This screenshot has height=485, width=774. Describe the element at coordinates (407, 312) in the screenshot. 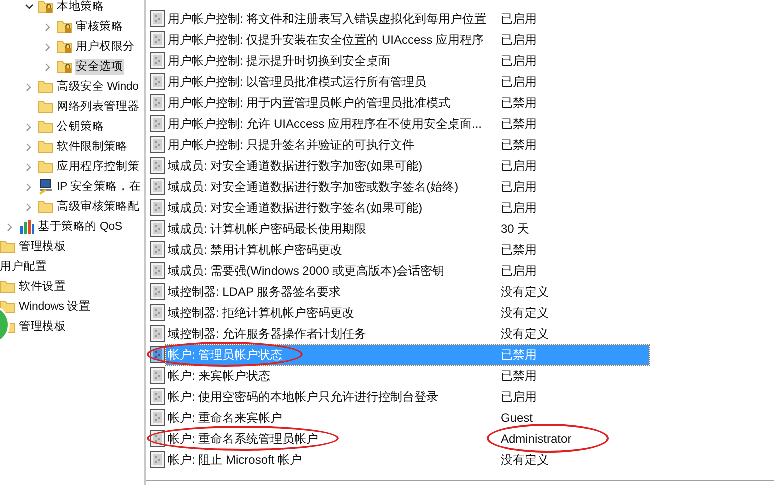

I see `policy-row: 域控制器: 拒绝计算机帐户密码更改 没有定义` at that location.